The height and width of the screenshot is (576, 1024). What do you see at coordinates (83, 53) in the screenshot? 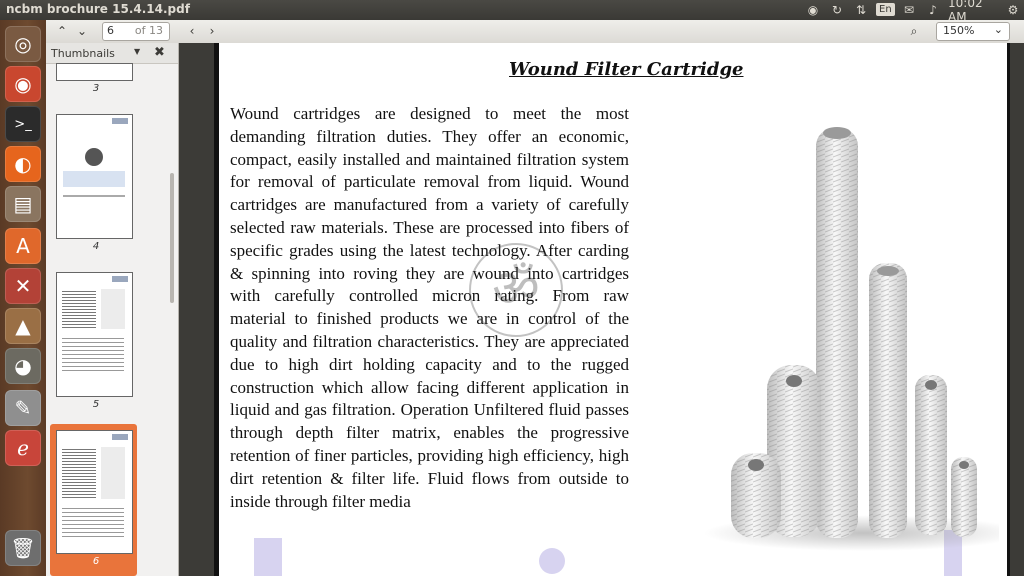
I see `sidebar-mode-label: Thumbnails` at bounding box center [83, 53].